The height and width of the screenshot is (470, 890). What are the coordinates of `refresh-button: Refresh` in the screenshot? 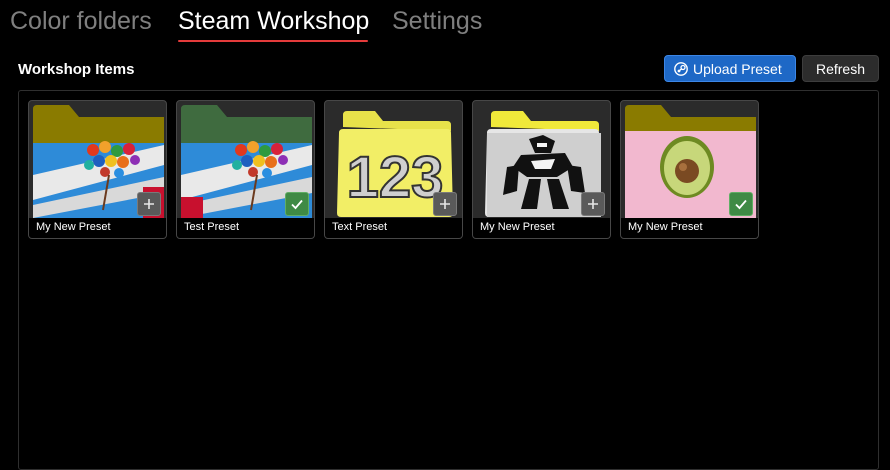 It's located at (840, 68).